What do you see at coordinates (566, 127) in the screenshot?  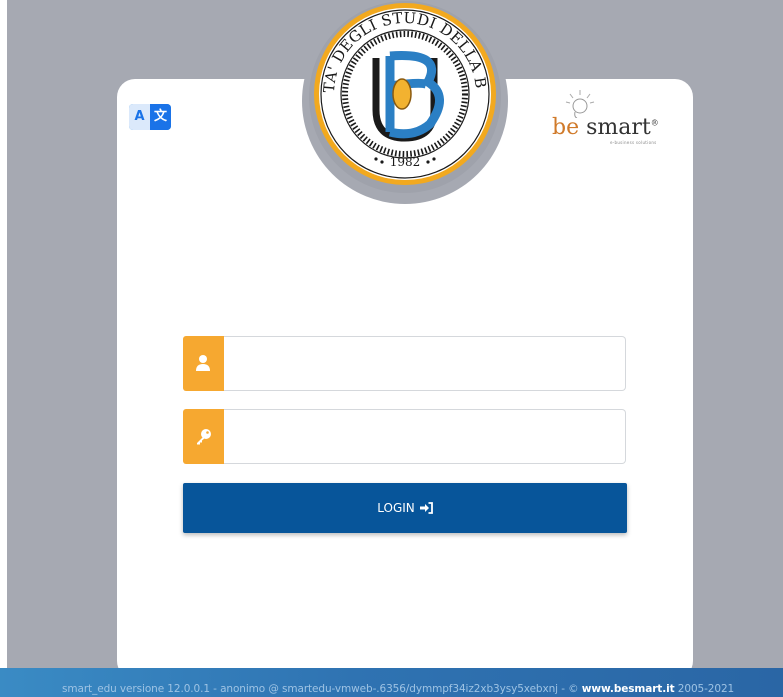 I see `besmart-be: be` at bounding box center [566, 127].